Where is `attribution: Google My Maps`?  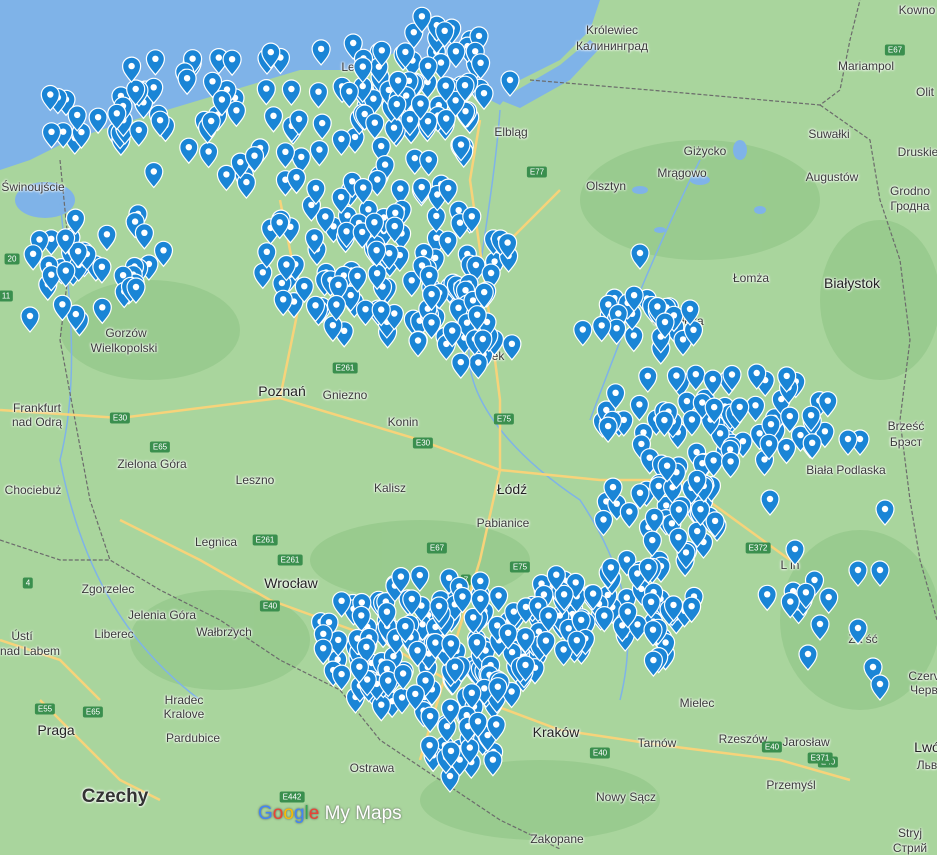 attribution: Google My Maps is located at coordinates (330, 813).